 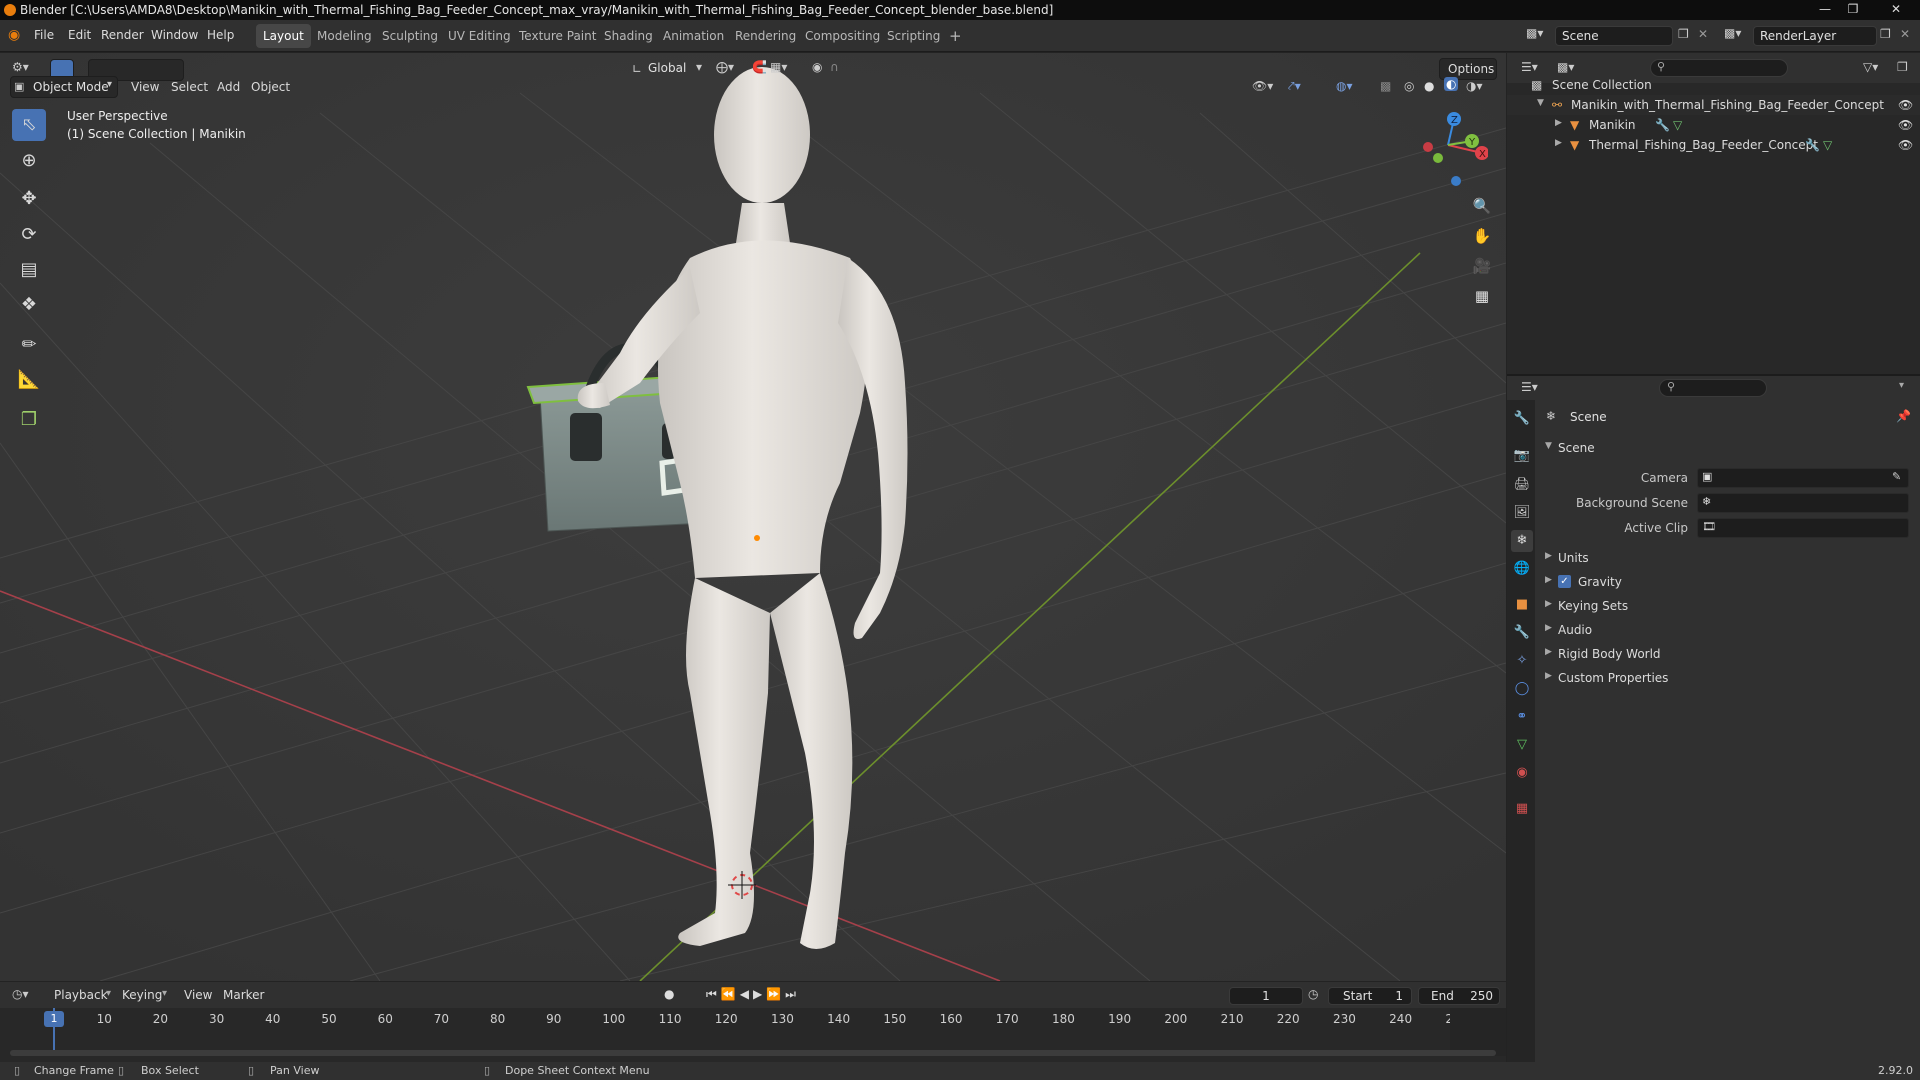 What do you see at coordinates (1522, 773) in the screenshot?
I see `material-properties-tab-icon: ◉` at bounding box center [1522, 773].